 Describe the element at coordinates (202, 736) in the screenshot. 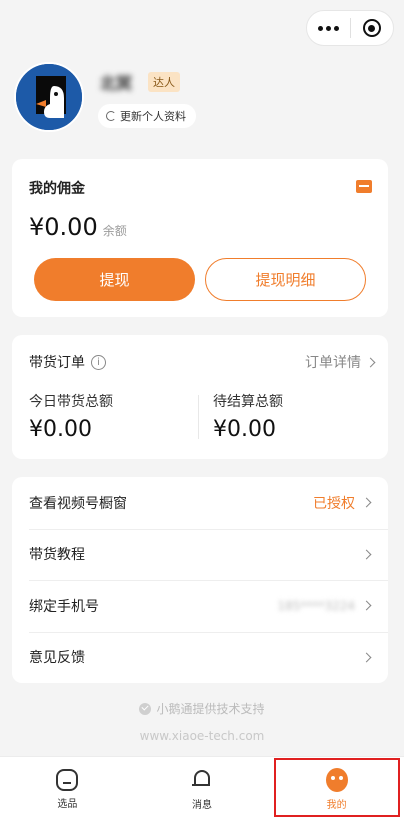

I see `support-url: www.xiaoe-tech.com` at that location.